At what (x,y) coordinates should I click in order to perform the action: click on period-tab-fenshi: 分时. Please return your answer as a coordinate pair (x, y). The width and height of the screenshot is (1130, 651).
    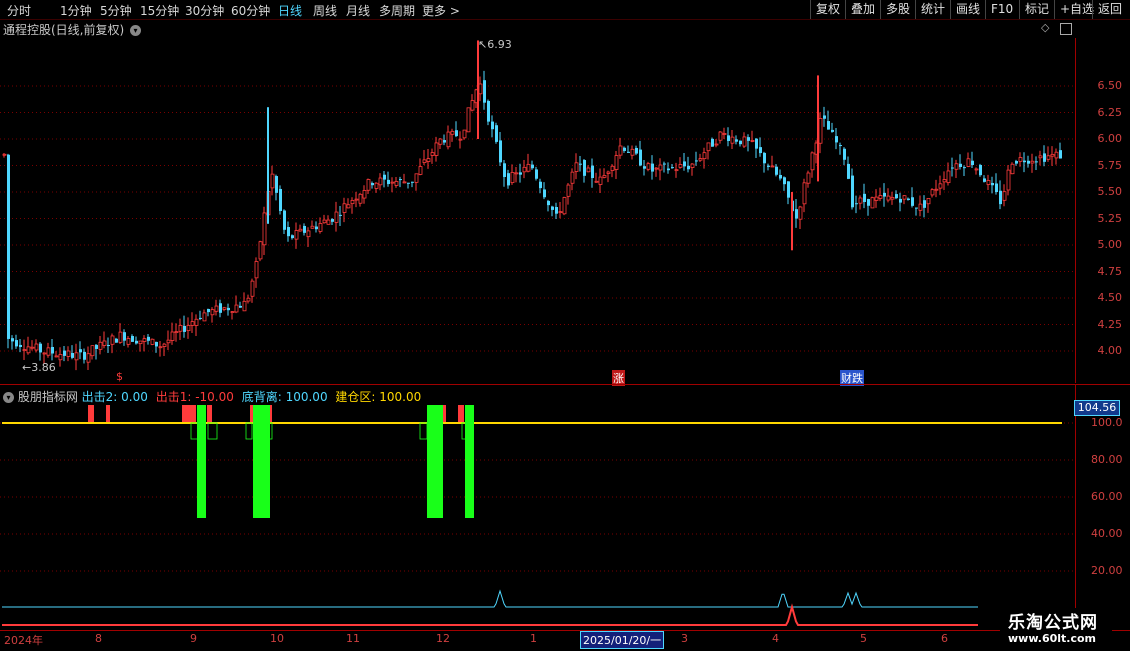
    Looking at the image, I should click on (19, 10).